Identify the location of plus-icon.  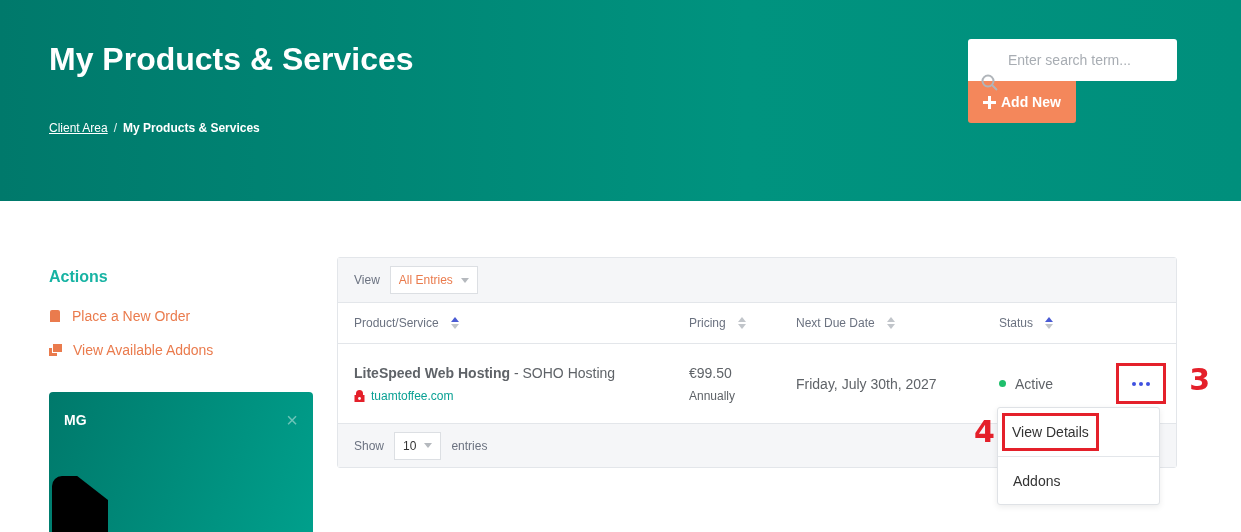
(989, 102).